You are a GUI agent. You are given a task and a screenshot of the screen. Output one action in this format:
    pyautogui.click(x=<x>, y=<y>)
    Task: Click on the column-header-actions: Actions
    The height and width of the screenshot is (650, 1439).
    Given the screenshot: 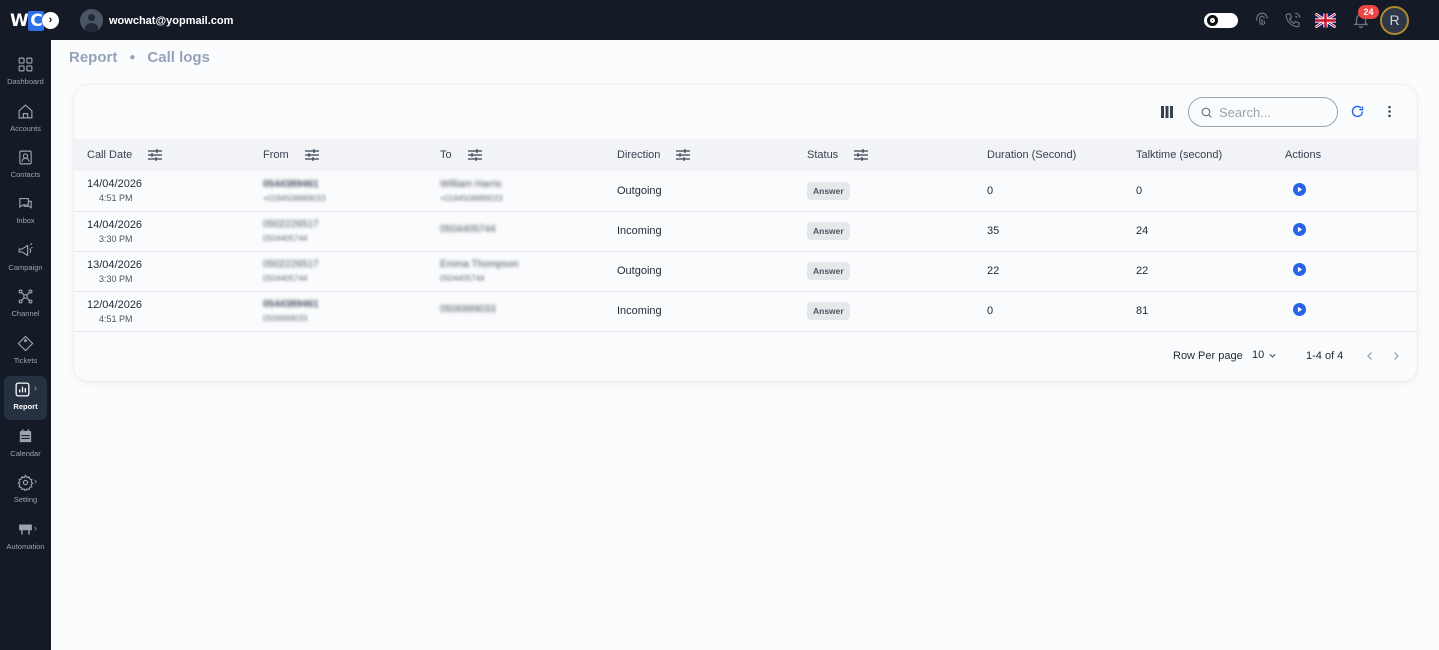 What is the action you would take?
    pyautogui.click(x=1303, y=155)
    